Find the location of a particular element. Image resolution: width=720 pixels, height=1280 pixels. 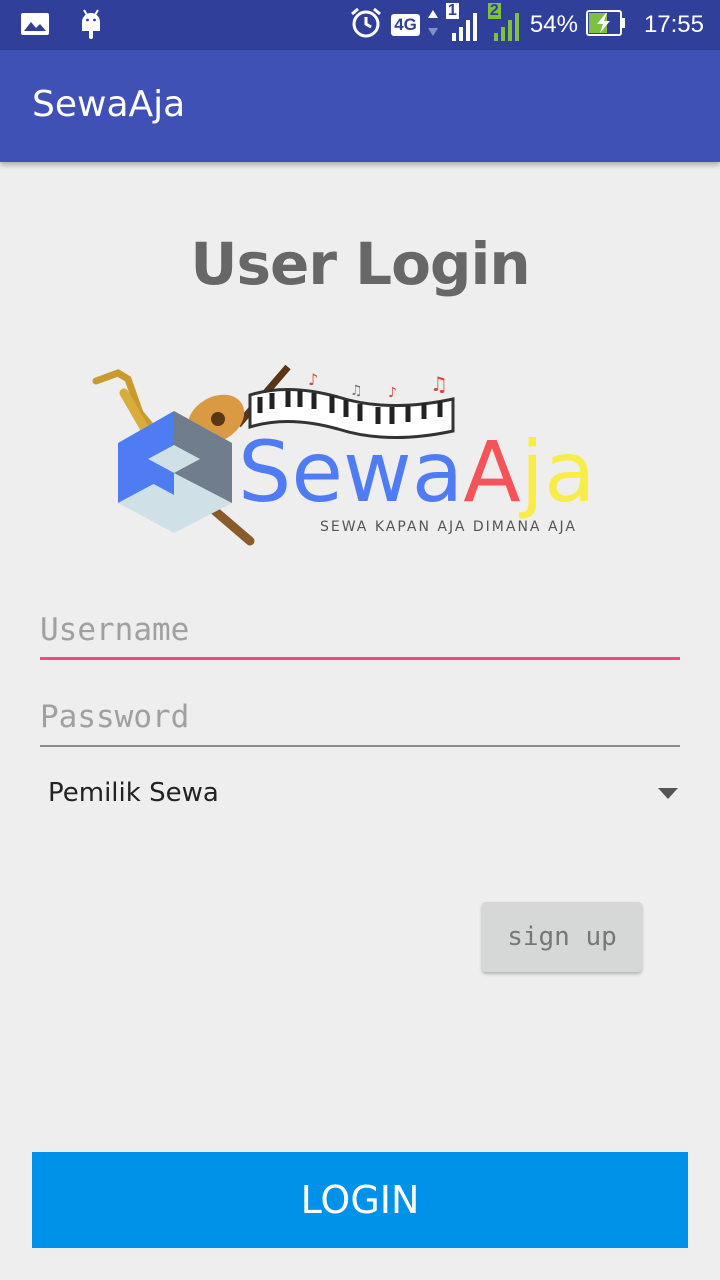

battery-percent: 54% is located at coordinates (553, 24).